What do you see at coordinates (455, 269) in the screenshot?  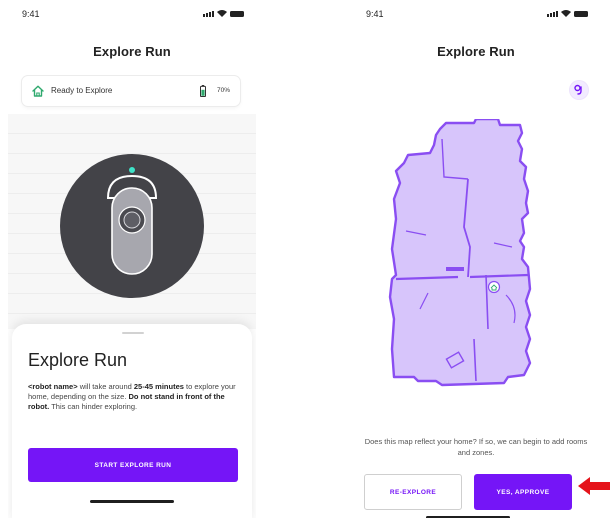 I see `map-door` at bounding box center [455, 269].